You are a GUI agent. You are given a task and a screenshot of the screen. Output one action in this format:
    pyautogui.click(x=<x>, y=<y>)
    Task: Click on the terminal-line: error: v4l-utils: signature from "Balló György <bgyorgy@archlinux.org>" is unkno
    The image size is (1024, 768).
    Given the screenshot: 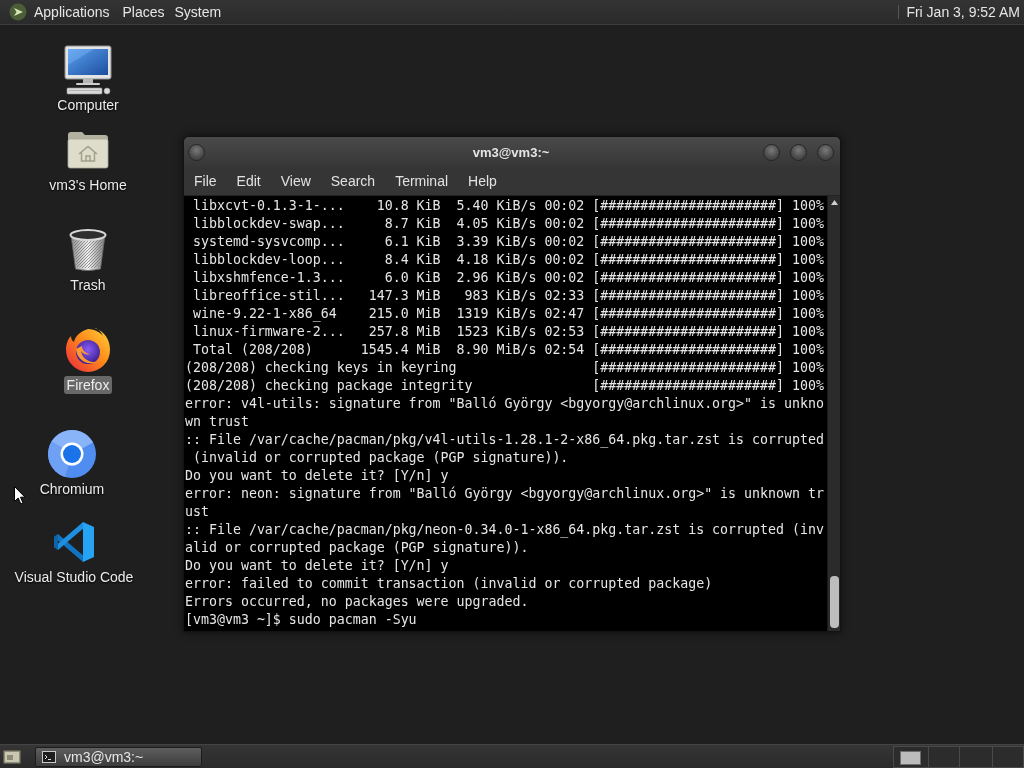 What is the action you would take?
    pyautogui.click(x=505, y=404)
    